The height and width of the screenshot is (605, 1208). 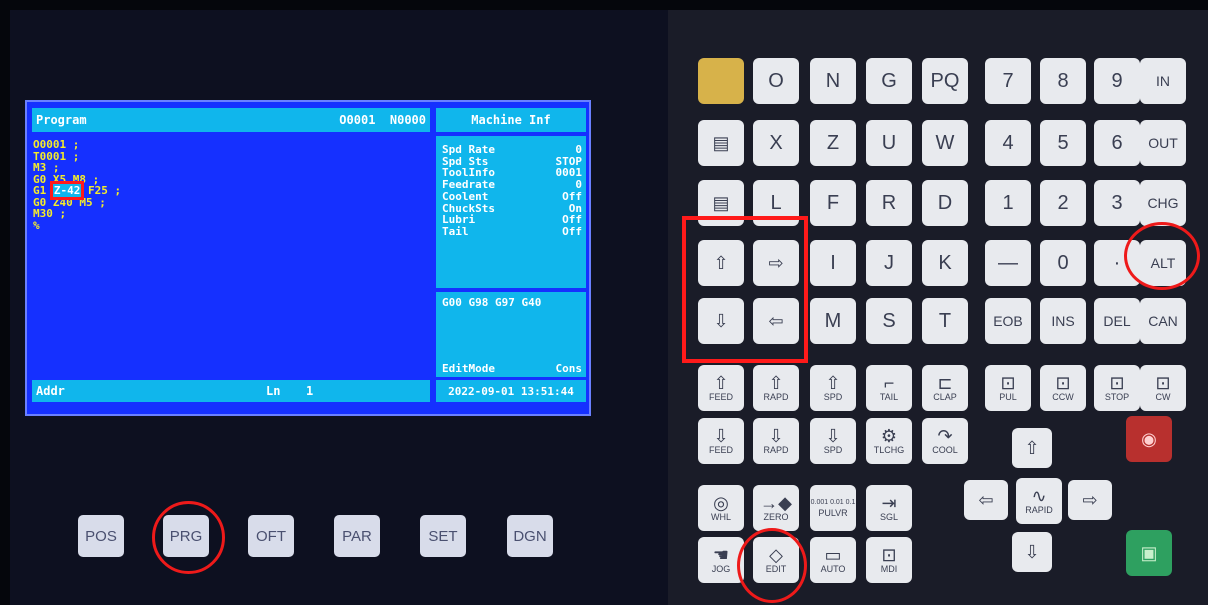 What do you see at coordinates (188, 537) in the screenshot?
I see `prg-highlight-circle` at bounding box center [188, 537].